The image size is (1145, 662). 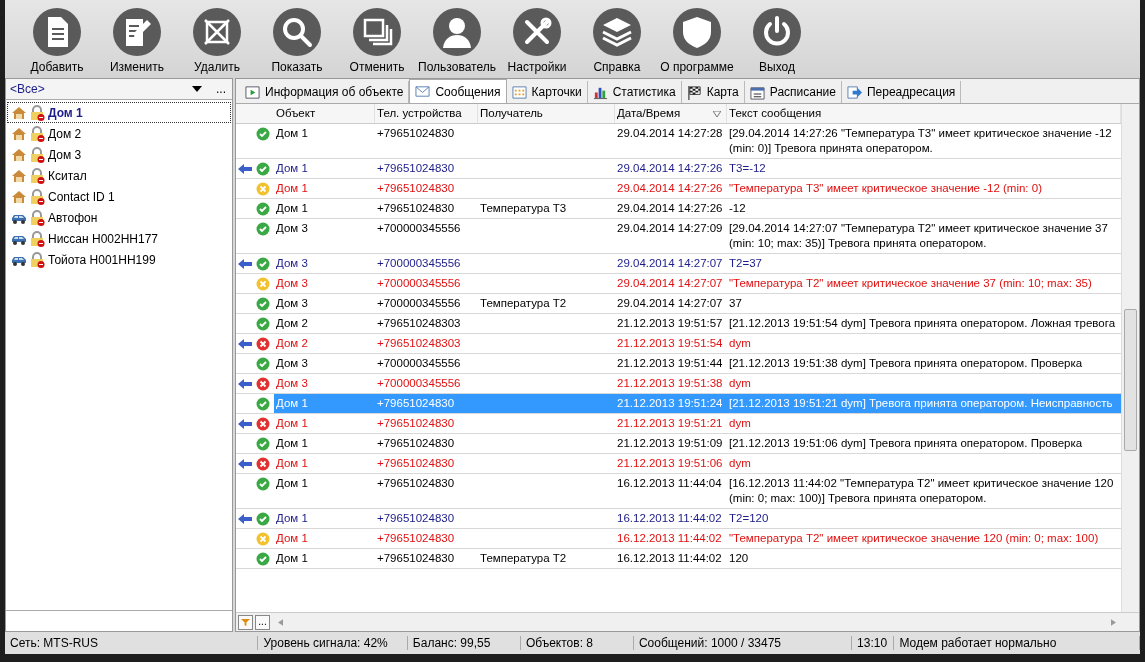 What do you see at coordinates (119, 238) in the screenshot?
I see `object-list-item: Ниссан Н002НН177` at bounding box center [119, 238].